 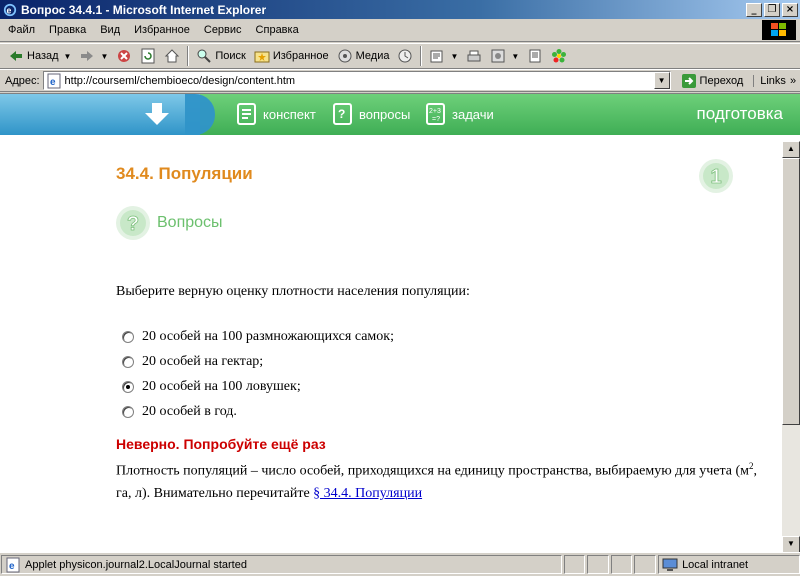 What do you see at coordinates (772, 9) in the screenshot?
I see `maximize-button: ❐` at bounding box center [772, 9].